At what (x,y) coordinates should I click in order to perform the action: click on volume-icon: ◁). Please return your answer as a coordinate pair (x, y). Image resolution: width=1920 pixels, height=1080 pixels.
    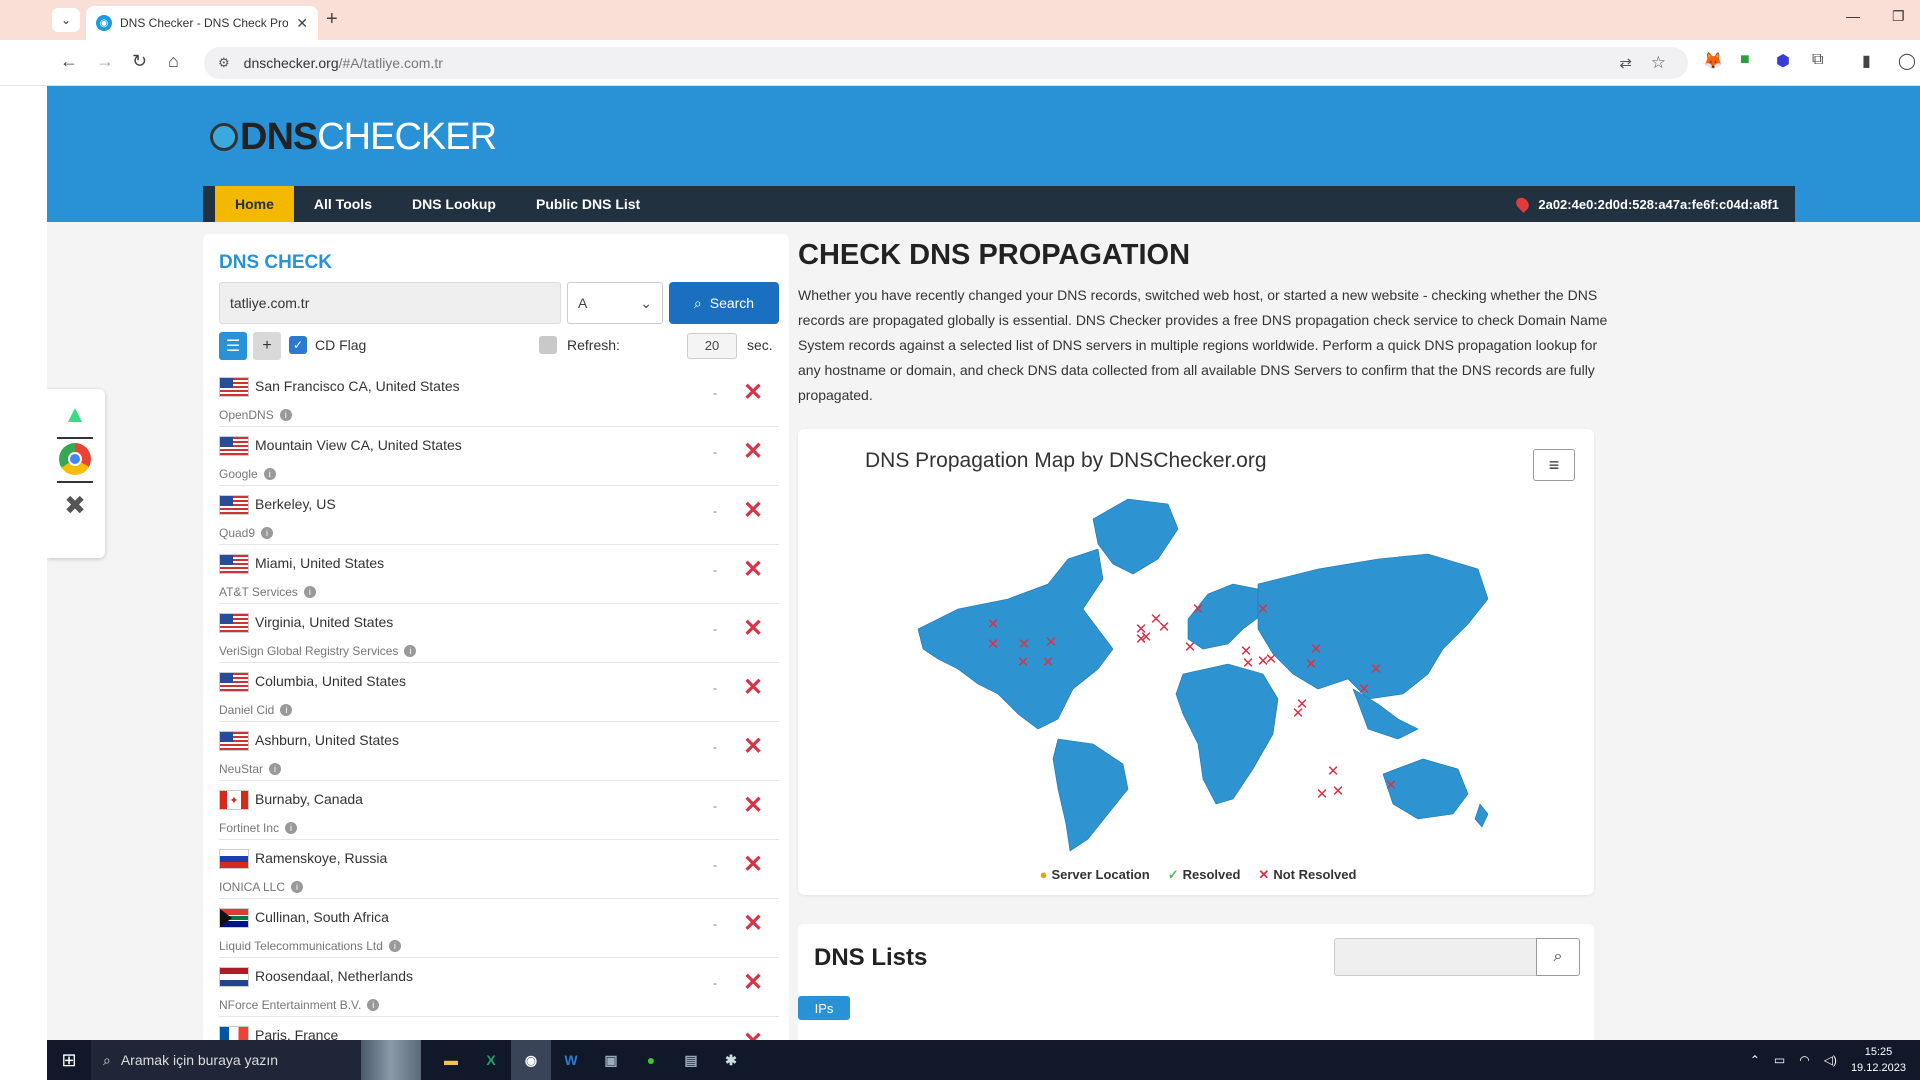
    Looking at the image, I should click on (1830, 1060).